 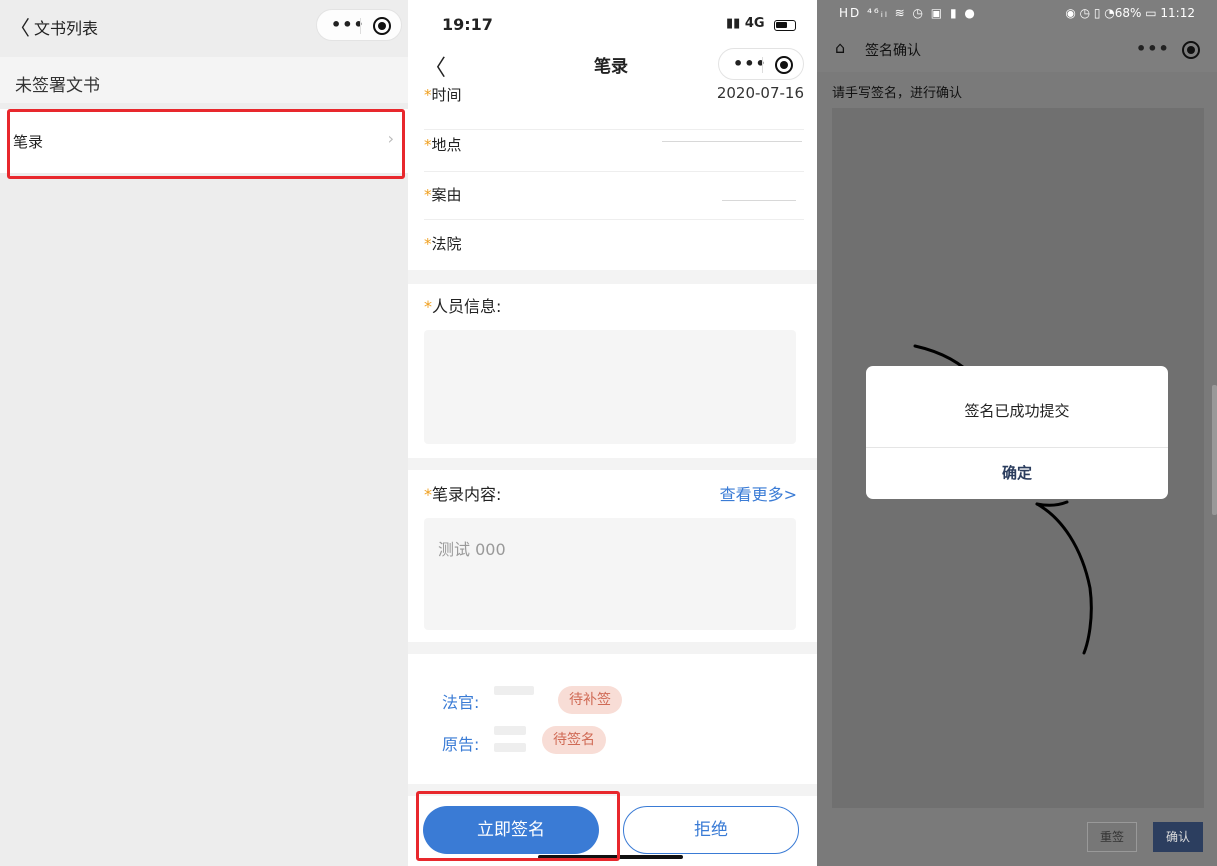 I want to click on status-badge: 待补签, so click(x=590, y=700).